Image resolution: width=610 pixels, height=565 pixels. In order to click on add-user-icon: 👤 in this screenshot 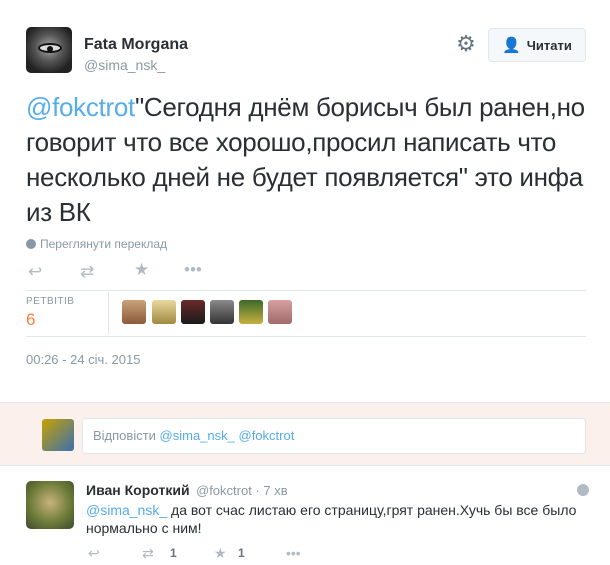, I will do `click(511, 45)`.